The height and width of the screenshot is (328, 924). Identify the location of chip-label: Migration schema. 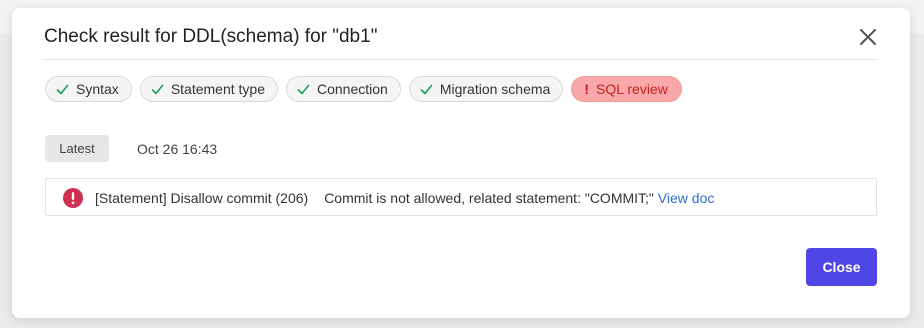
(495, 89).